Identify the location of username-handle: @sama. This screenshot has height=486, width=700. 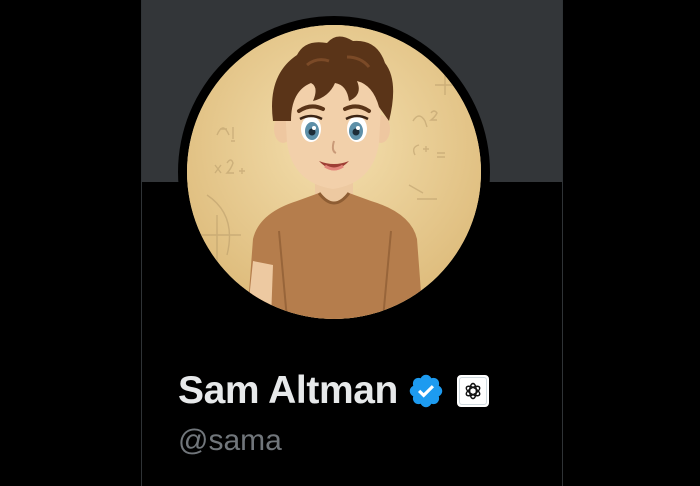
(230, 440).